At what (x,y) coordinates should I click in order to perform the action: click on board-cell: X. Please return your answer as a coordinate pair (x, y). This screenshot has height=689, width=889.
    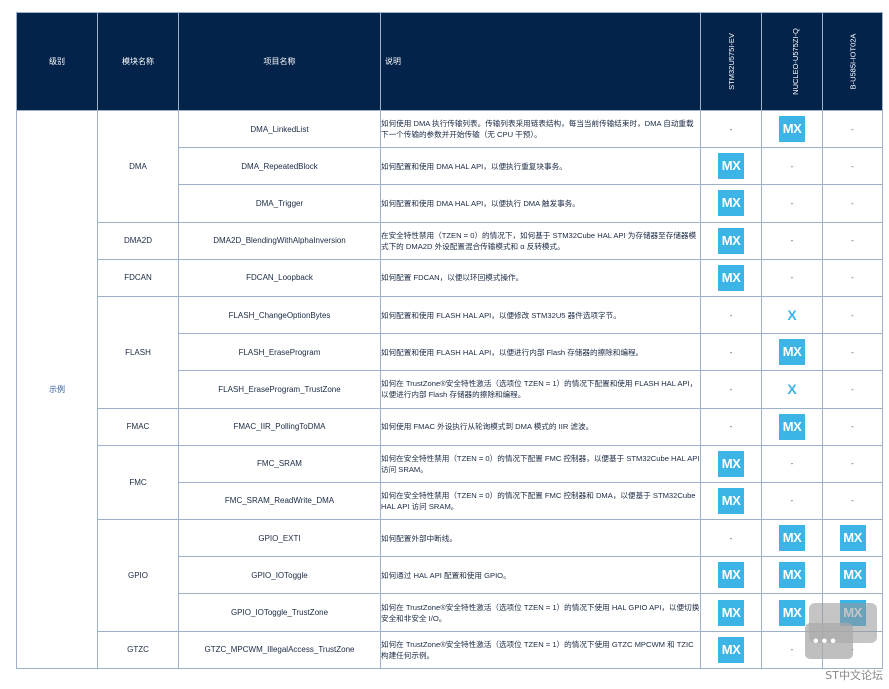
    Looking at the image, I should click on (792, 315).